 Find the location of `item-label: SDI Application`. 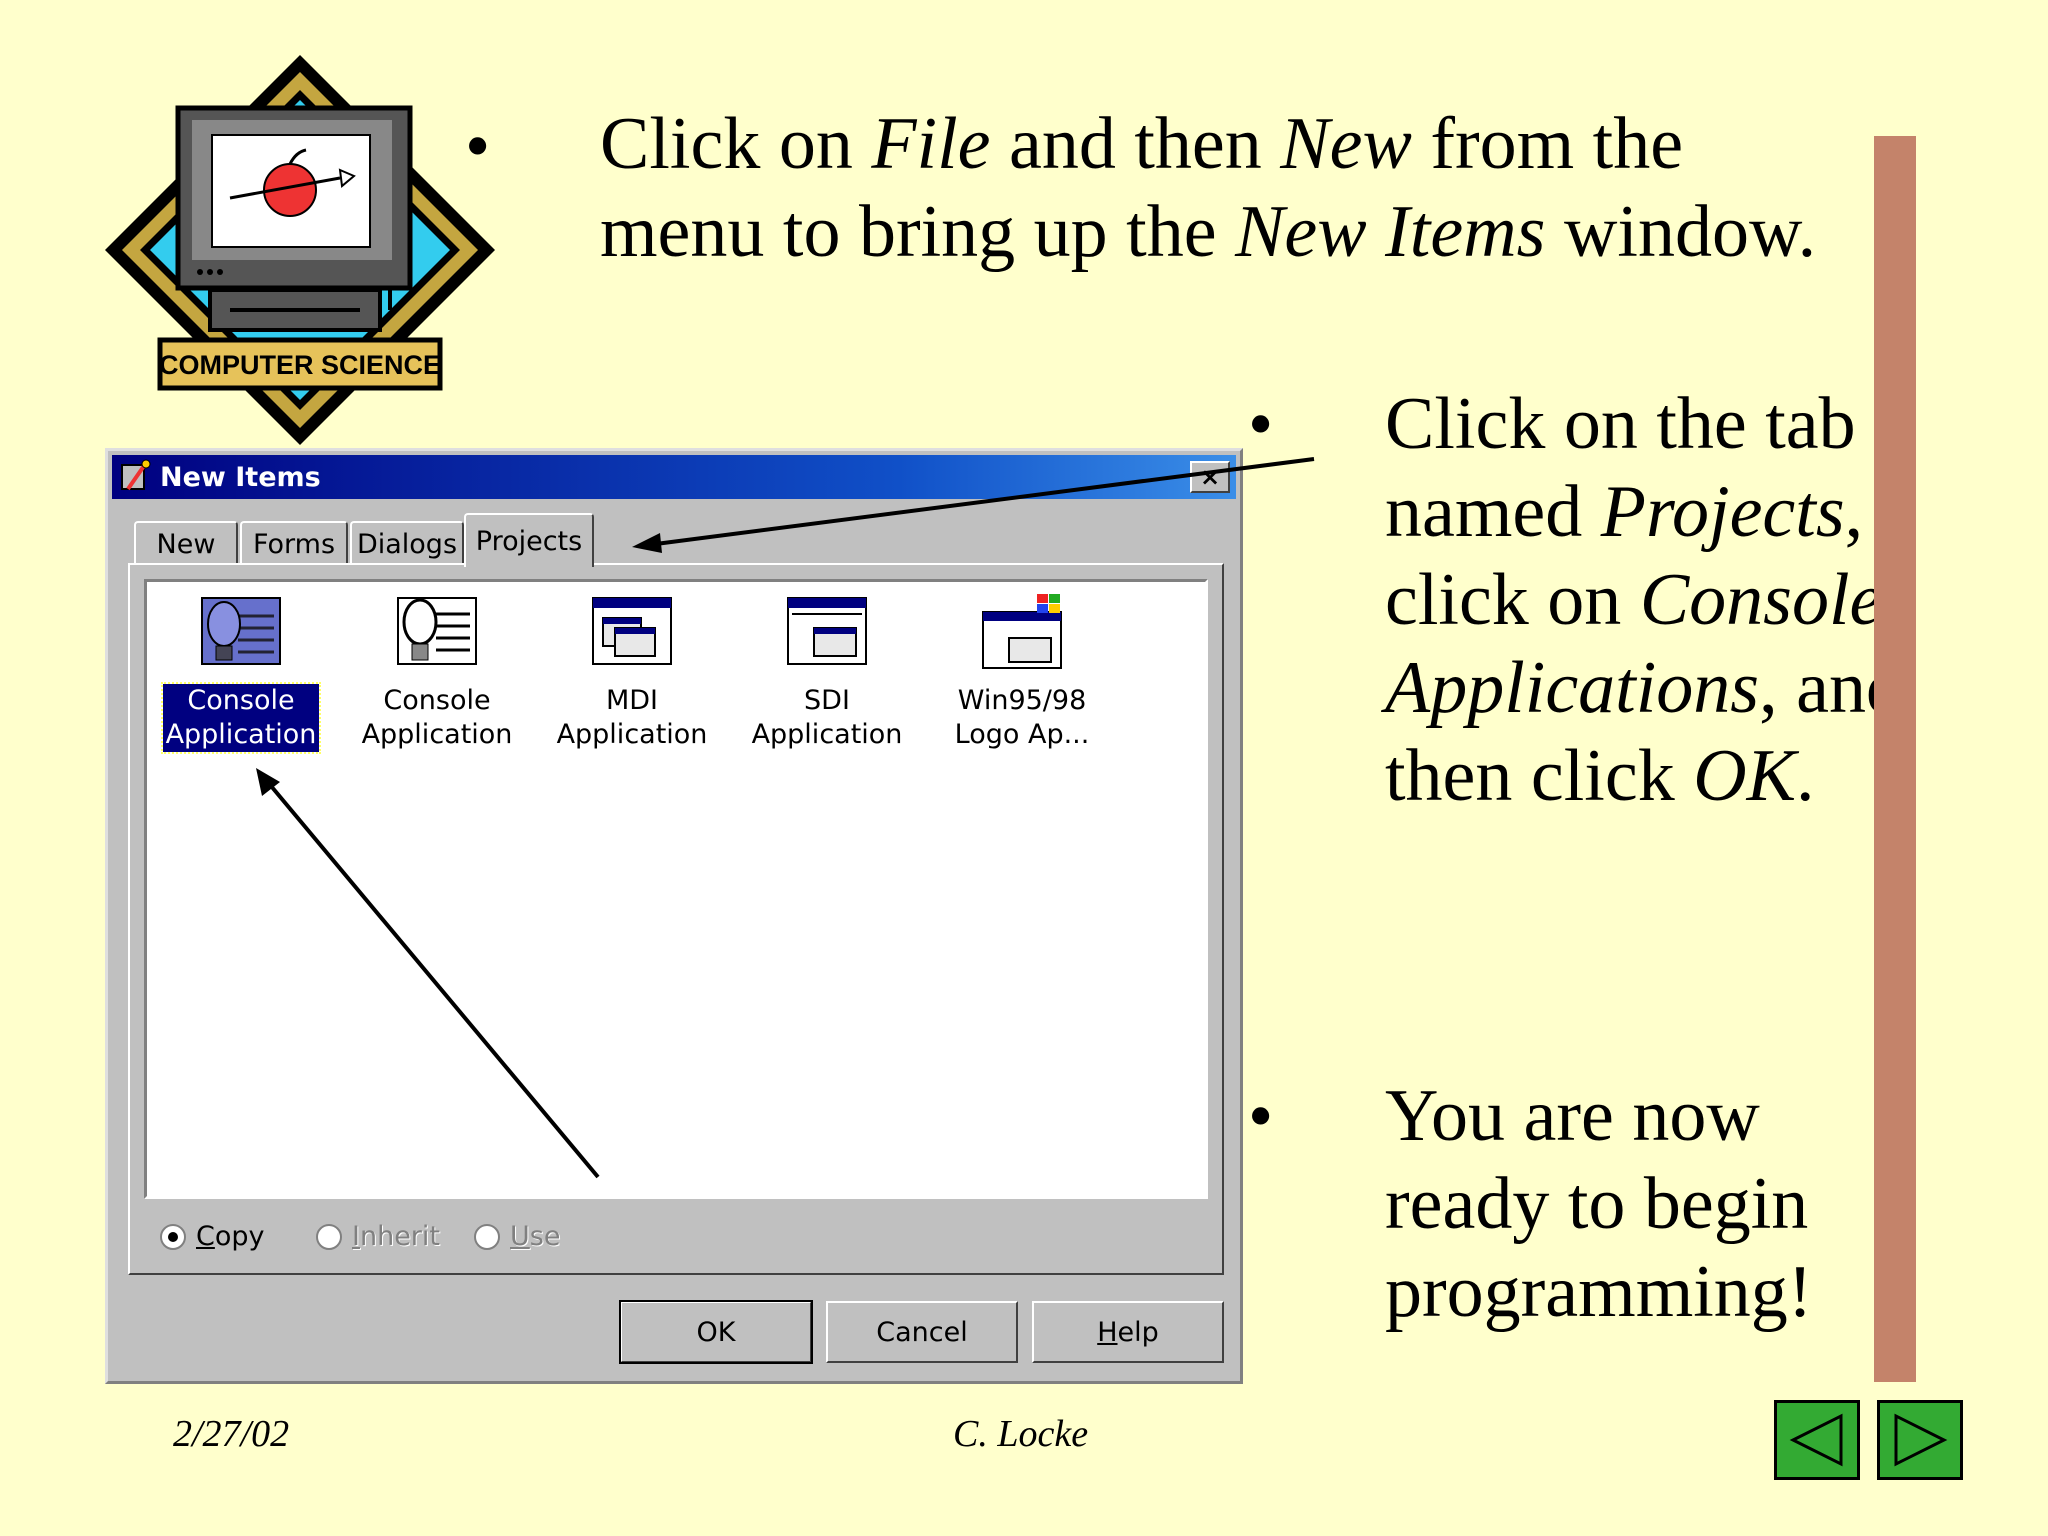

item-label: SDI Application is located at coordinates (827, 717).